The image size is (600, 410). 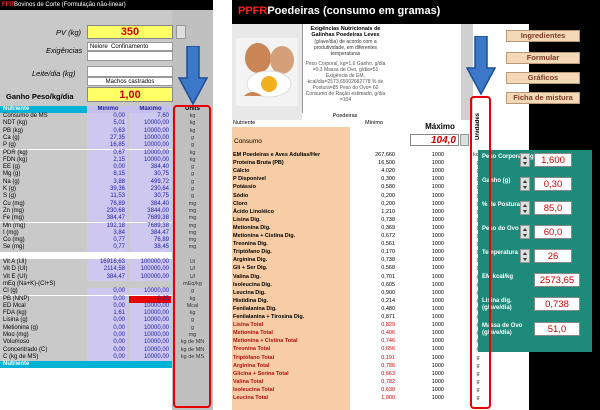 What do you see at coordinates (372, 367) in the screenshot?
I see `min-cell: 0,786` at bounding box center [372, 367].